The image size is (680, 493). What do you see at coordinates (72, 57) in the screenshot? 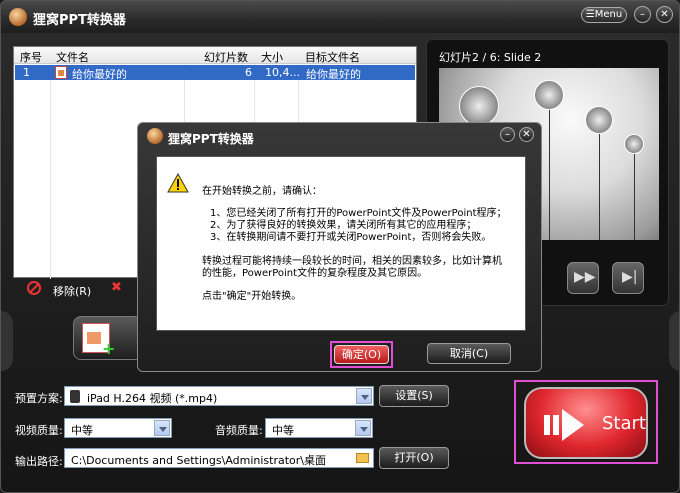
I see `column-header-filename: 文件名` at bounding box center [72, 57].